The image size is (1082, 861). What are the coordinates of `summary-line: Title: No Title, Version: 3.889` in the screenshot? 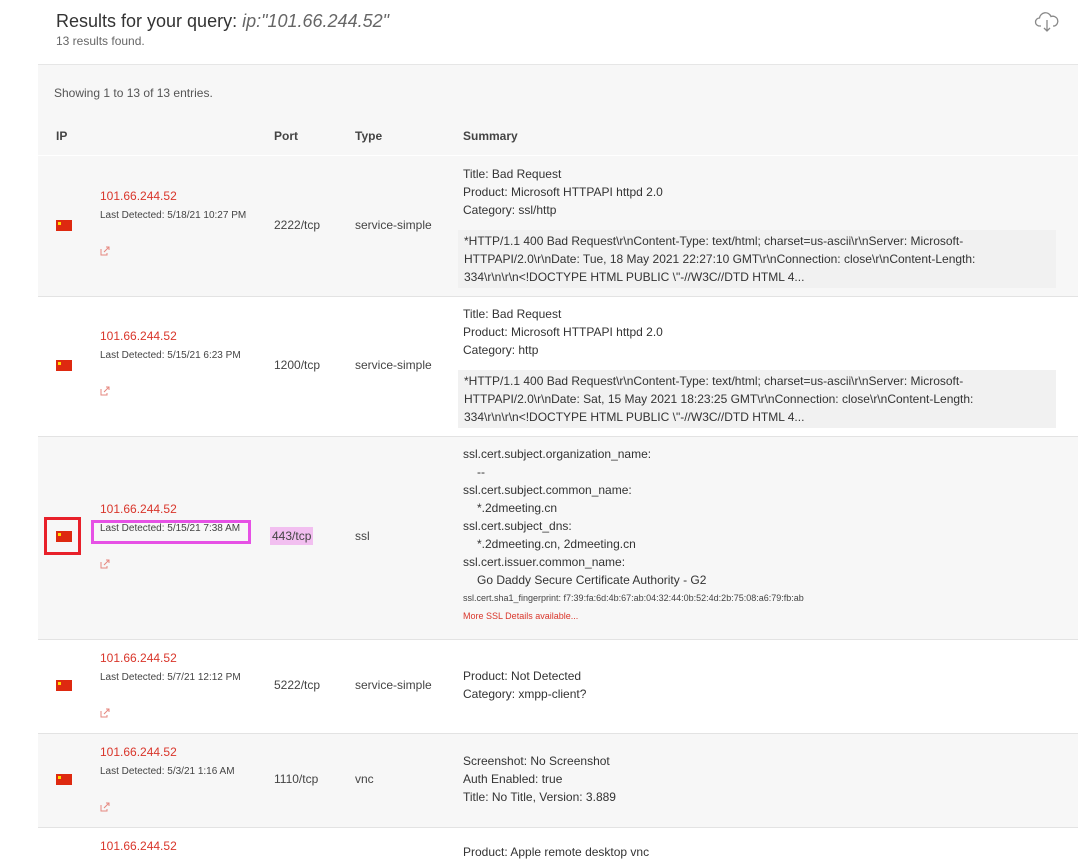 It's located at (539, 797).